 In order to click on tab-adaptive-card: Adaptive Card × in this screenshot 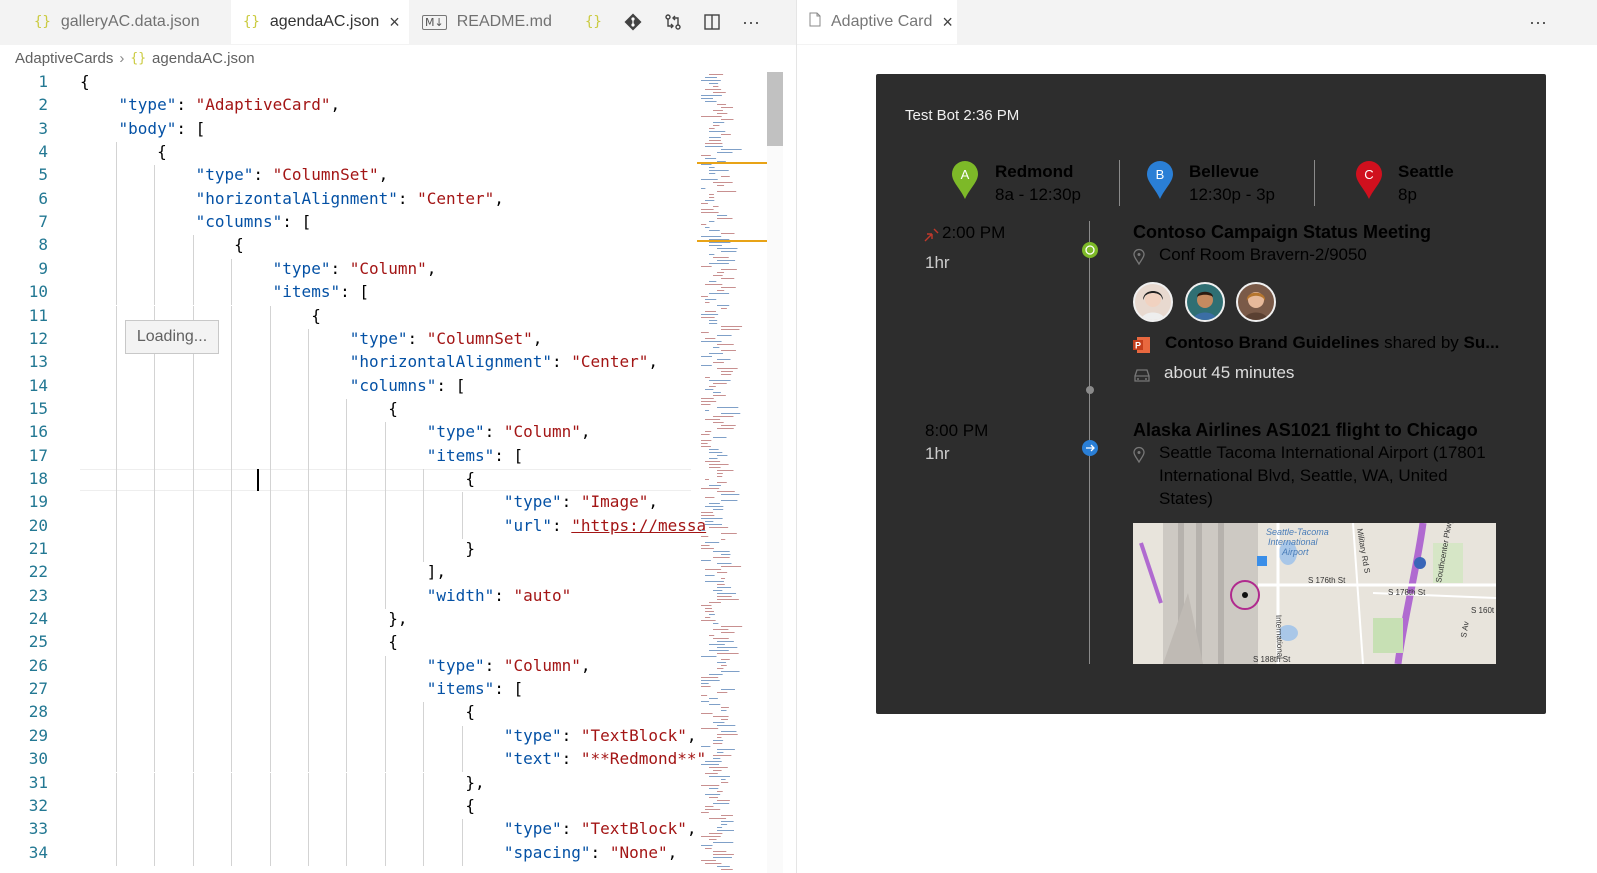, I will do `click(877, 22)`.